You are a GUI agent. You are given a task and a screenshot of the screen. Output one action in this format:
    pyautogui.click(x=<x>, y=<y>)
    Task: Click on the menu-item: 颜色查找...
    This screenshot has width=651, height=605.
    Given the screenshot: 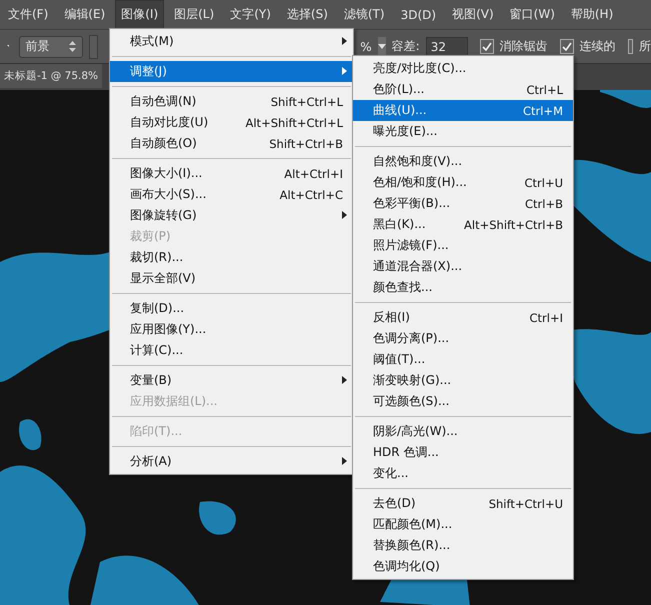 What is the action you would take?
    pyautogui.click(x=463, y=287)
    